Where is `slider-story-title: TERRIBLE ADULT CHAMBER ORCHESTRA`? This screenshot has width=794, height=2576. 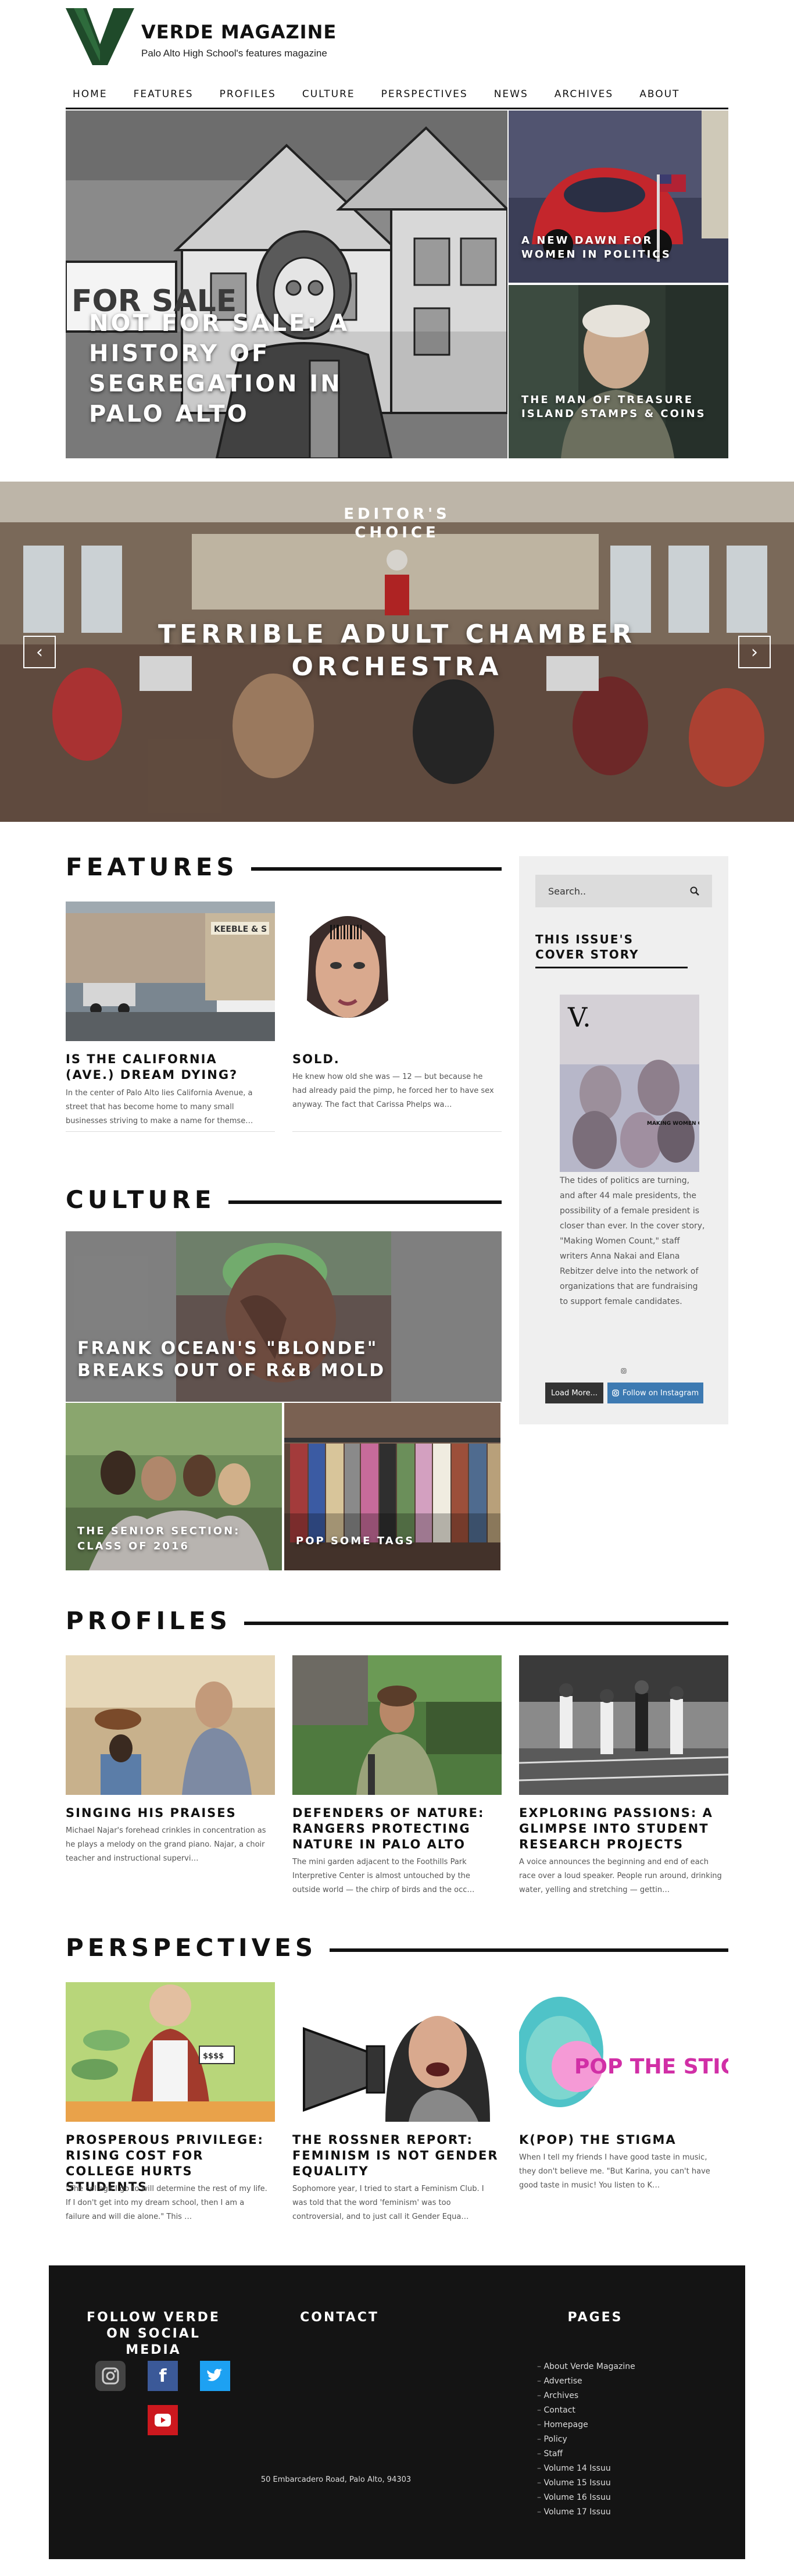 slider-story-title: TERRIBLE ADULT CHAMBER ORCHESTRA is located at coordinates (397, 650).